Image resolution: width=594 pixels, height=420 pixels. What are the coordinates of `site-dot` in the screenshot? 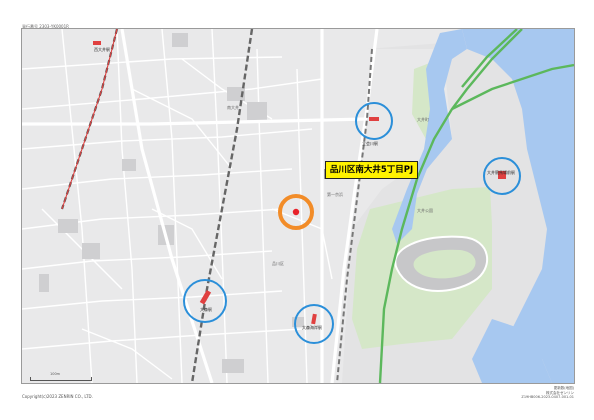 It's located at (296, 212).